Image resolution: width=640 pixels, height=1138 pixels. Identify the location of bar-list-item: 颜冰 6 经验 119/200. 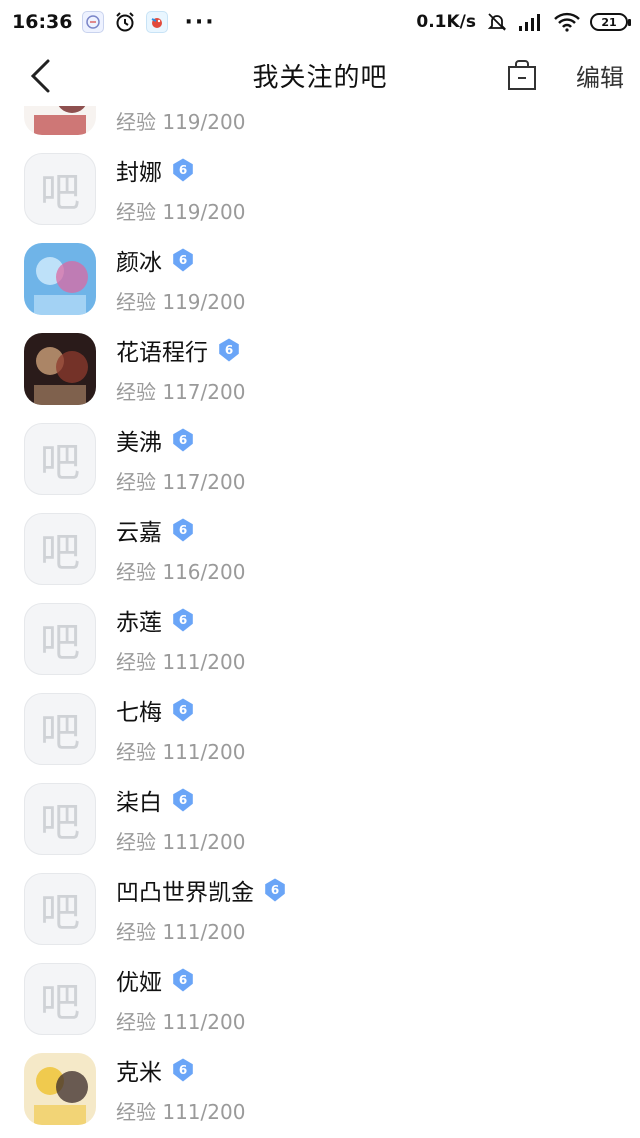
(320, 279).